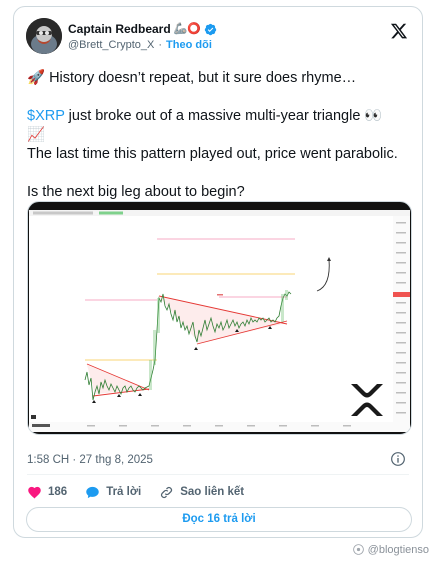 Image resolution: width=435 pixels, height=567 pixels. What do you see at coordinates (90, 460) in the screenshot?
I see `tweet-timestamp: 1:58 CH · 27 thg 8, 2025` at bounding box center [90, 460].